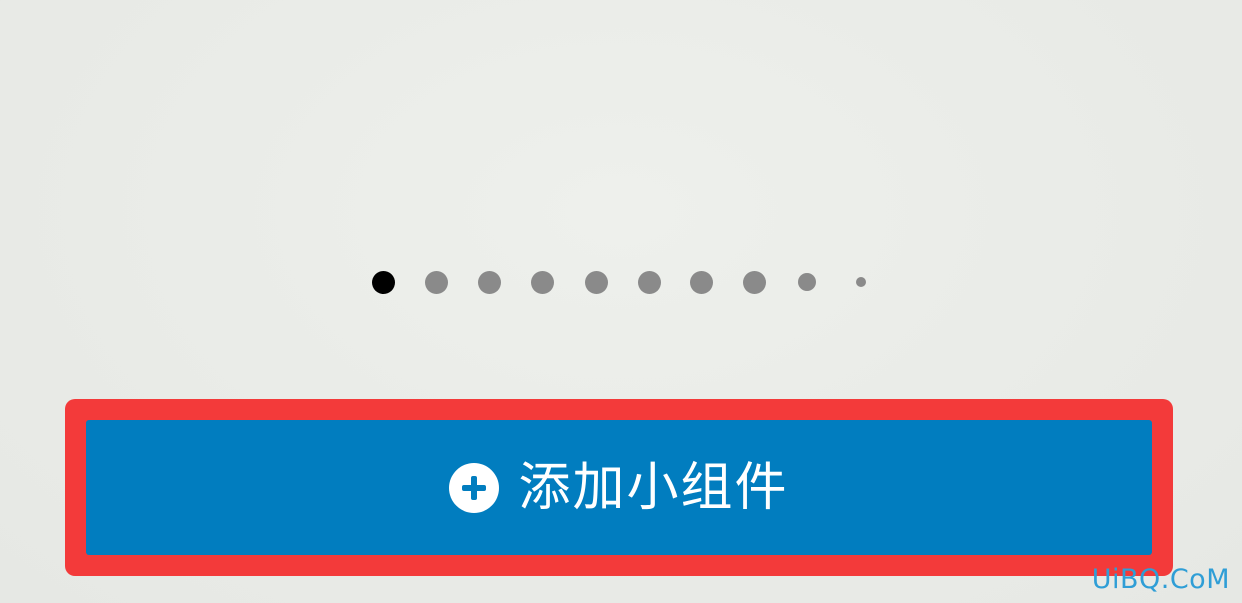  What do you see at coordinates (1160, 579) in the screenshot?
I see `watermark: UiBQ.CoM` at bounding box center [1160, 579].